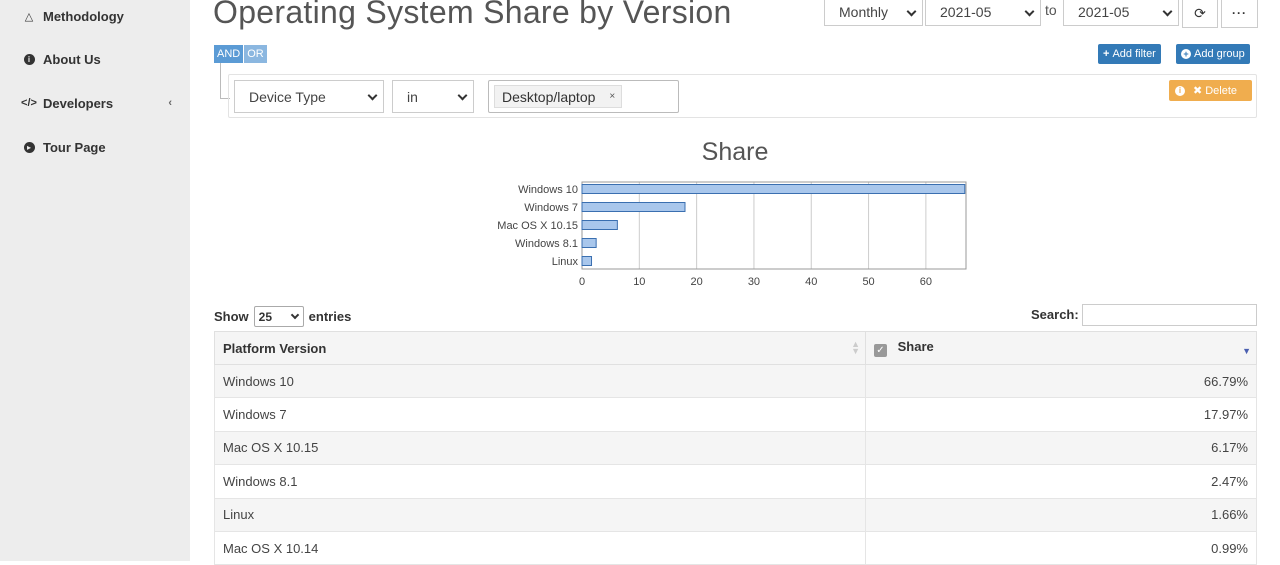 The width and height of the screenshot is (1280, 565). I want to click on sort-desc-icon: ▼, so click(1246, 351).